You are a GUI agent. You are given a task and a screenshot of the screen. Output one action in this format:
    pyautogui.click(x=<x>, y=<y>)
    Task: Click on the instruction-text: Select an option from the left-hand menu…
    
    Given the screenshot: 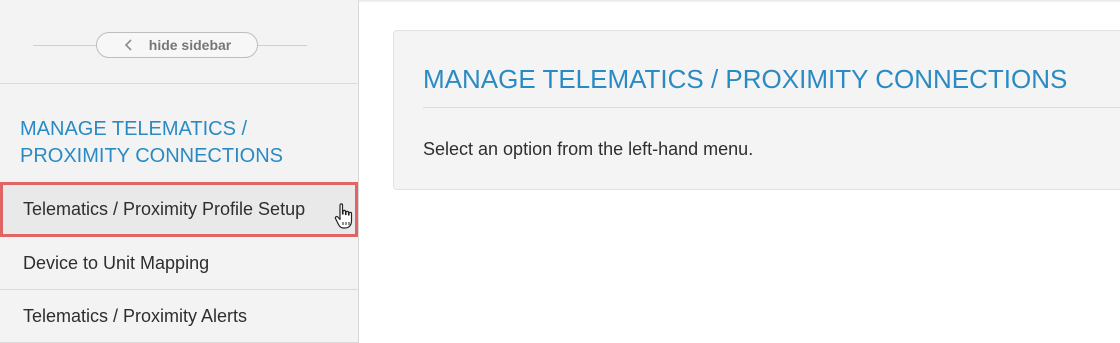 What is the action you would take?
    pyautogui.click(x=588, y=149)
    